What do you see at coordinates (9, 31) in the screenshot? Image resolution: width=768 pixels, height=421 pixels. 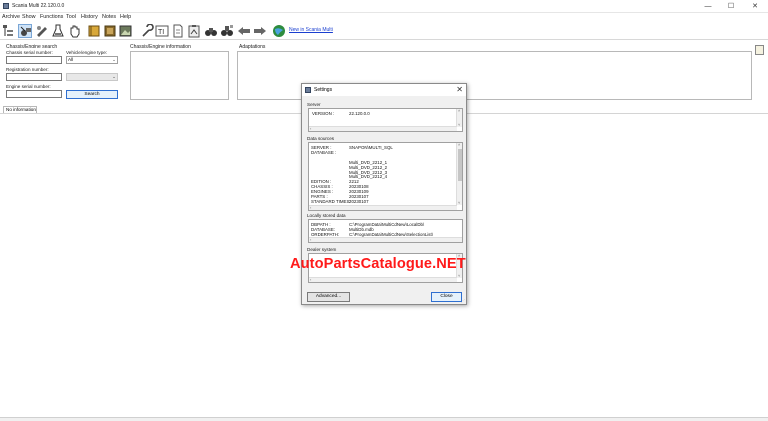 I see `catalog-tree-icon` at bounding box center [9, 31].